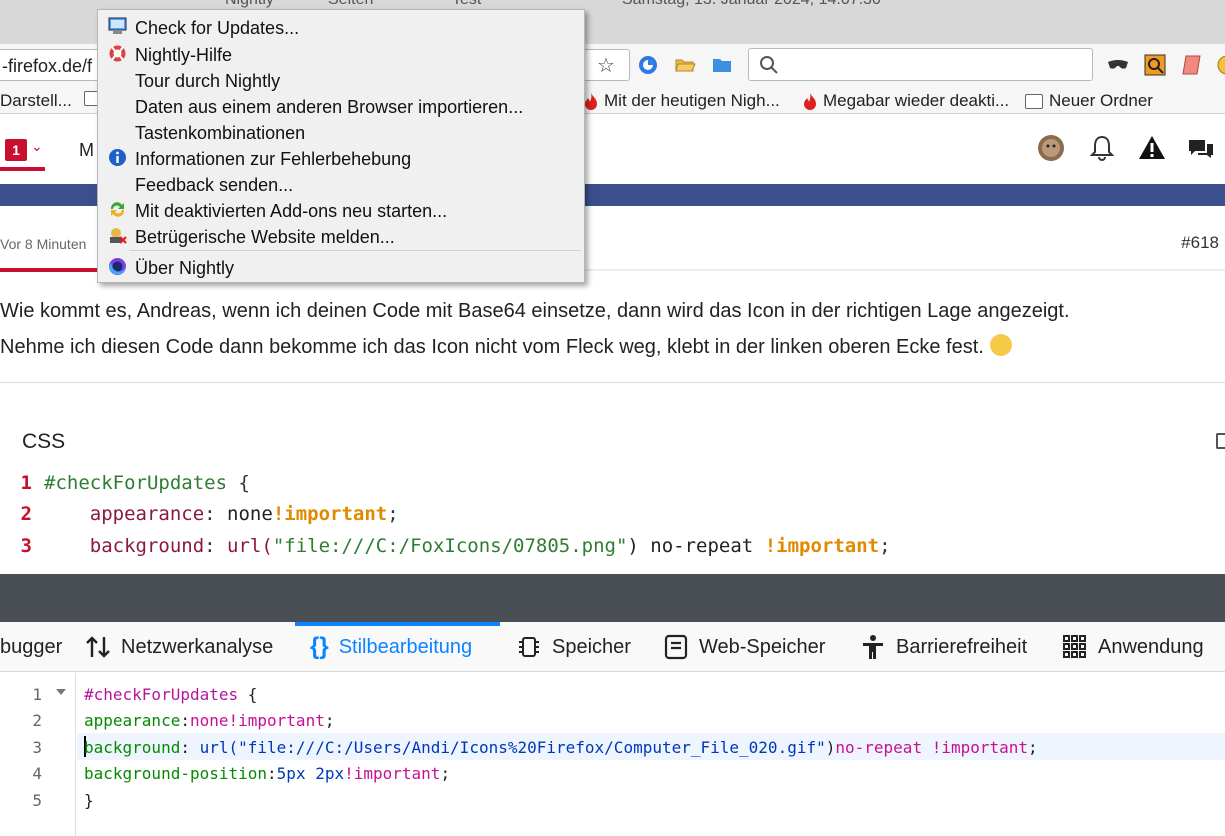 This screenshot has height=836, width=1225. What do you see at coordinates (37, 720) in the screenshot?
I see `line-number: 2` at bounding box center [37, 720].